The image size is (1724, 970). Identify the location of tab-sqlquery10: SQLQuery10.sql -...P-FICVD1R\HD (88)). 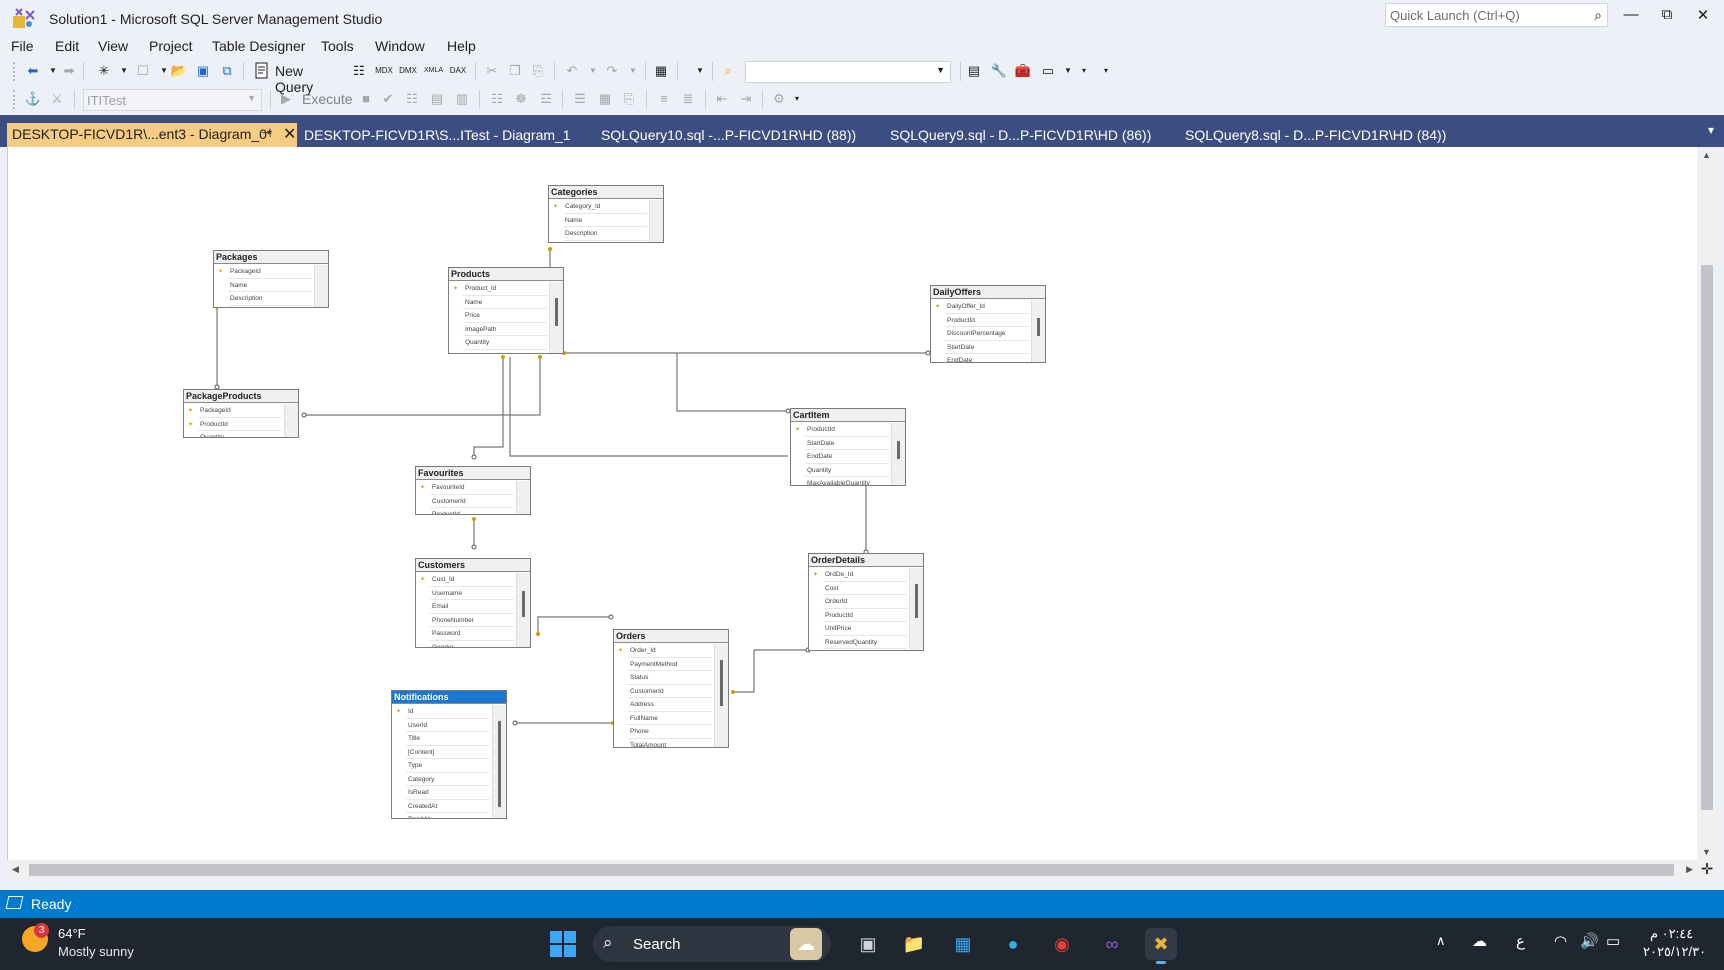
(728, 135).